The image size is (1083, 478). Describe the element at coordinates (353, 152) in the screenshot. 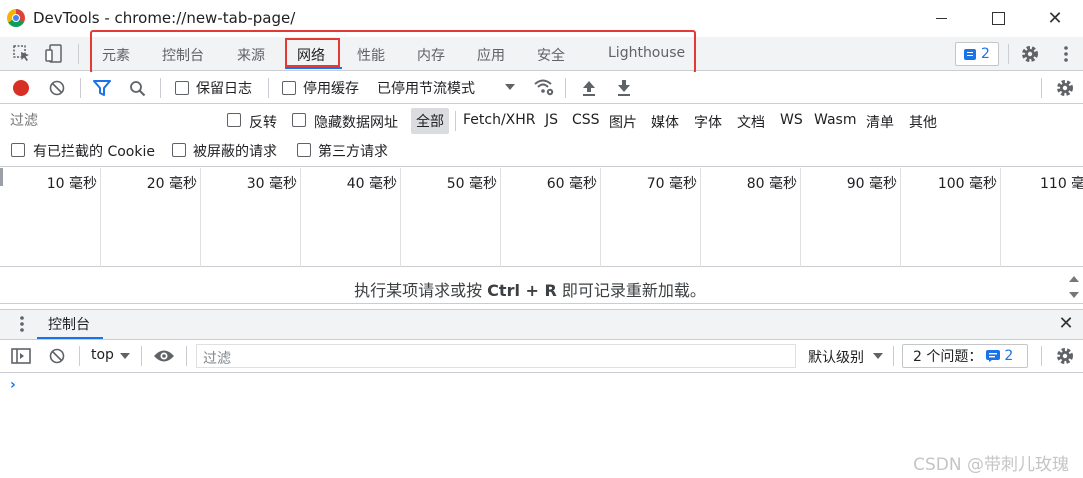

I see `third-party-label: 第三方请求` at that location.